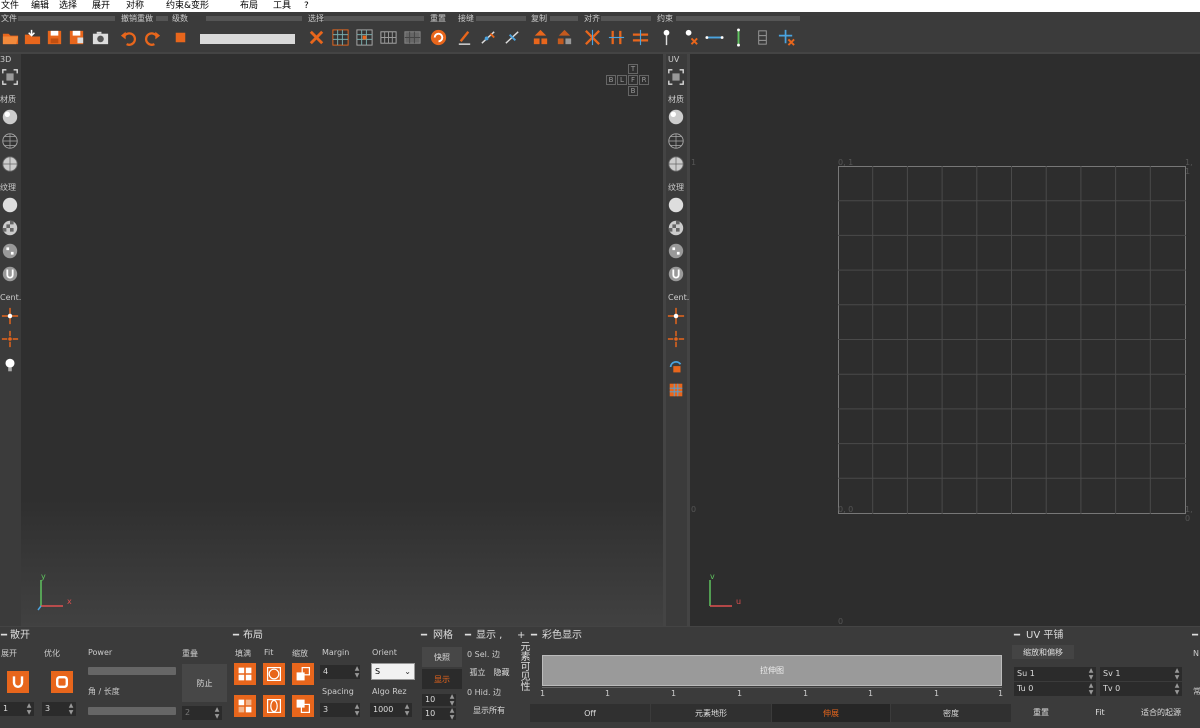 The image size is (1200, 728). What do you see at coordinates (1141, 674) in the screenshot?
I see `sv-input: Sv 1` at bounding box center [1141, 674].